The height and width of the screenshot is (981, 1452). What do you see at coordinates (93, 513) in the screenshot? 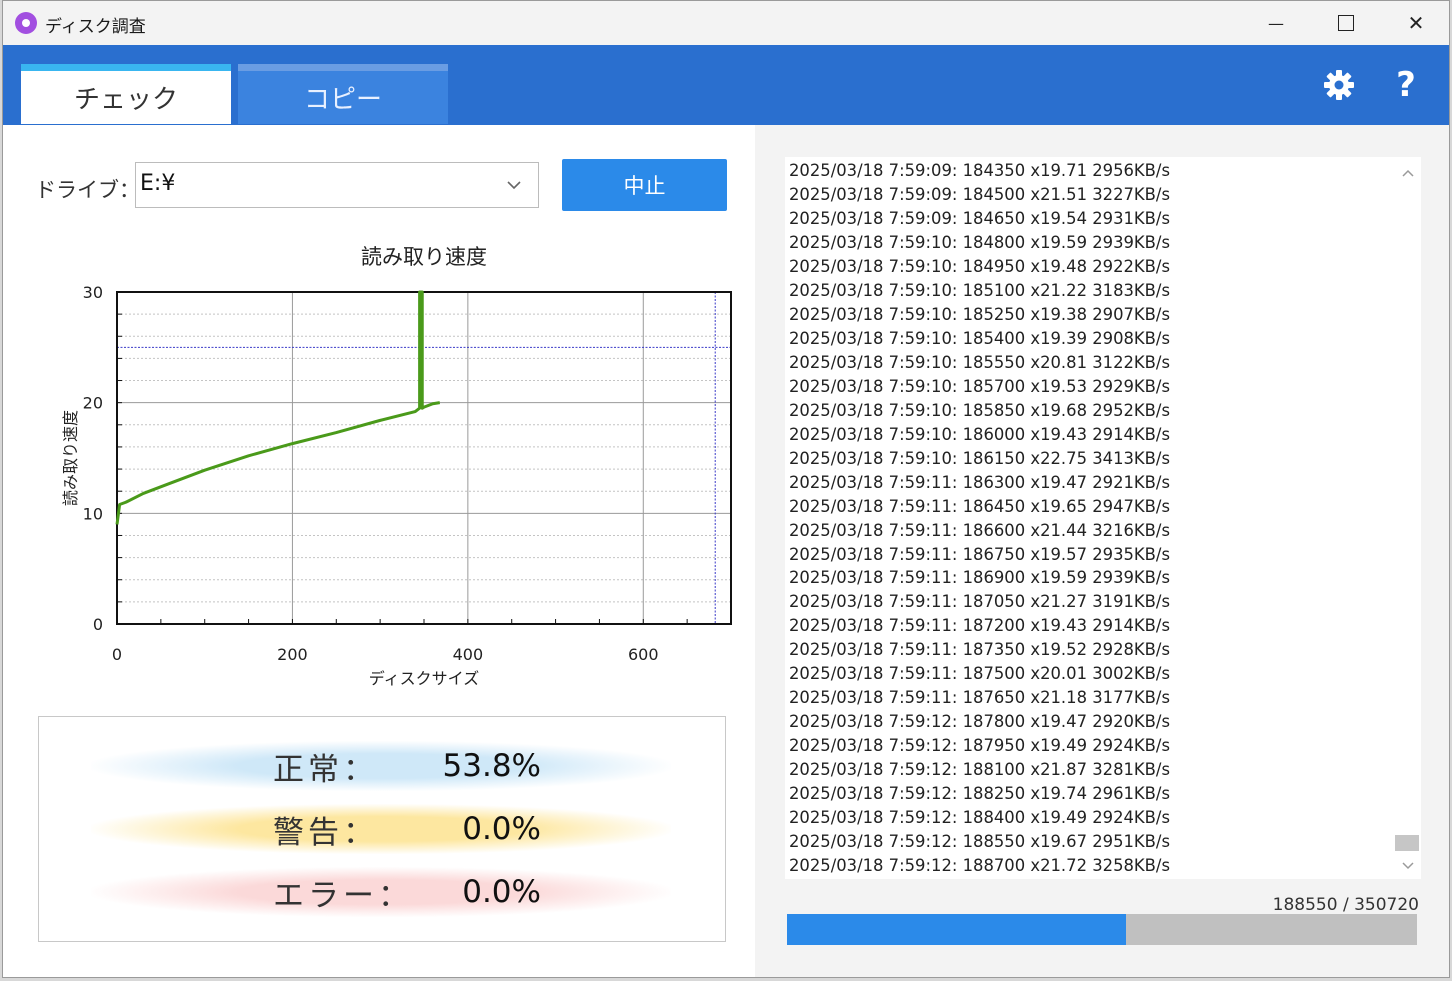
I see `y-tick-label: 10` at bounding box center [93, 513].